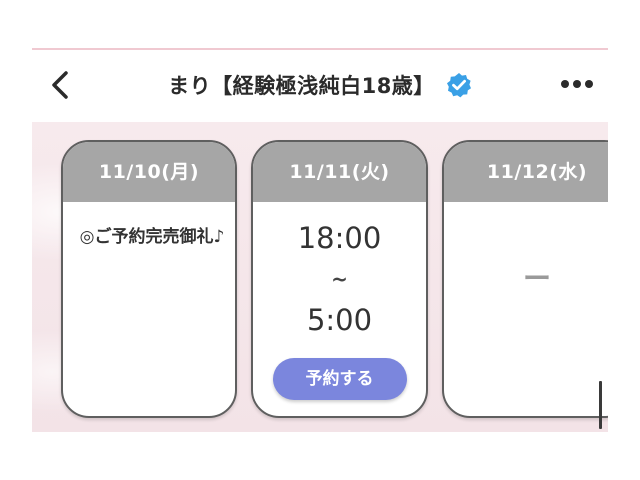 The image size is (640, 480). I want to click on schedule-date-label: 11/11(火), so click(339, 172).